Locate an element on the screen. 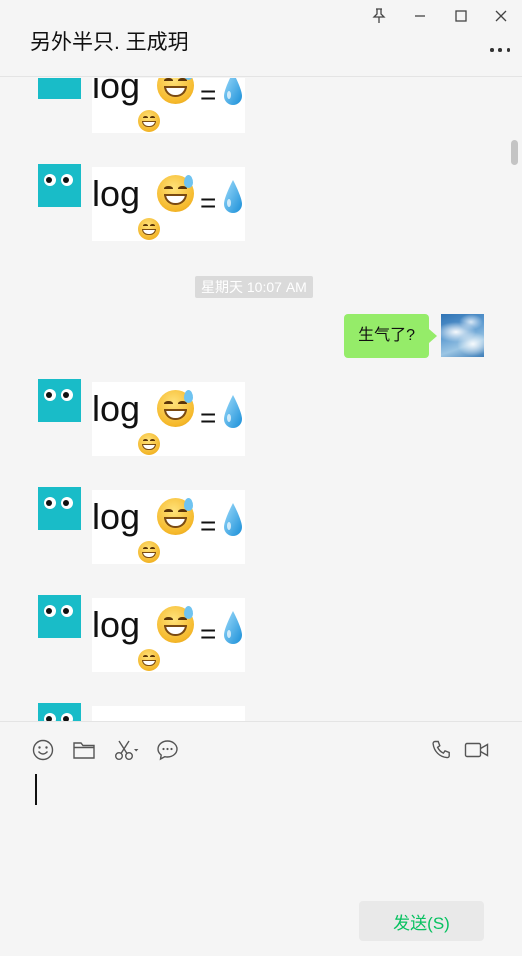 This screenshot has height=956, width=522. close-icon is located at coordinates (501, 16).